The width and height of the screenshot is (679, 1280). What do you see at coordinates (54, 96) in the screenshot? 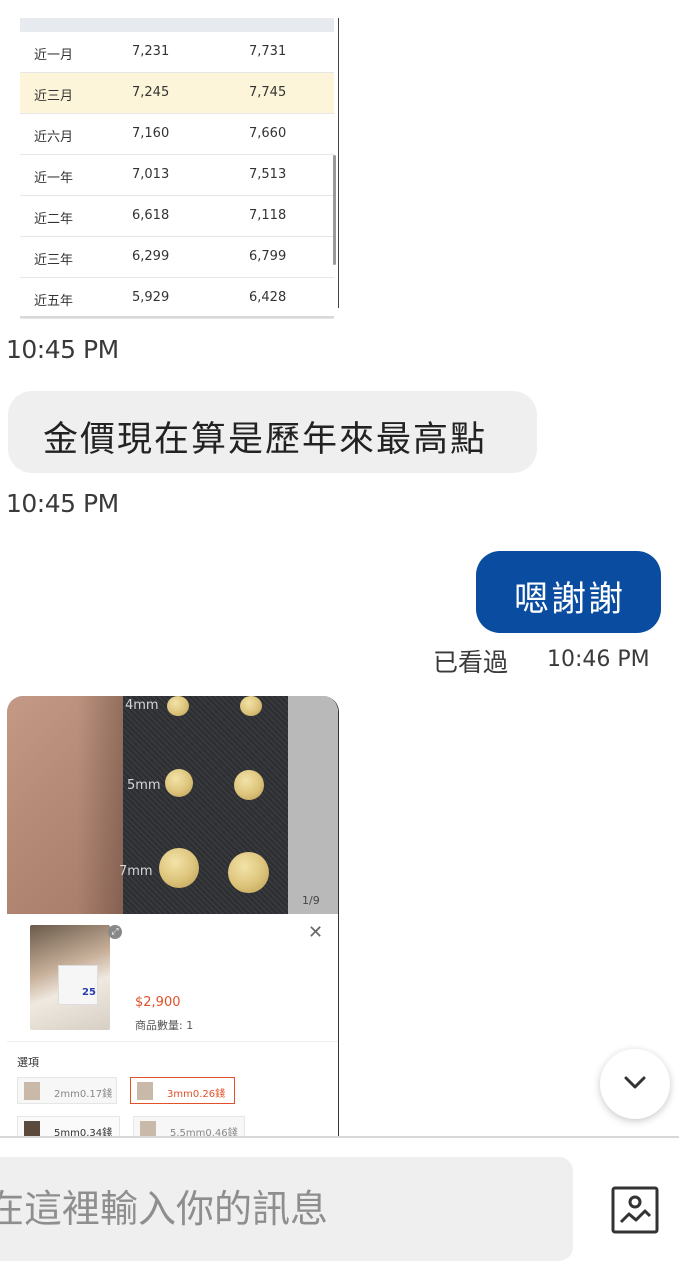
I see `row-period: 近三月` at bounding box center [54, 96].